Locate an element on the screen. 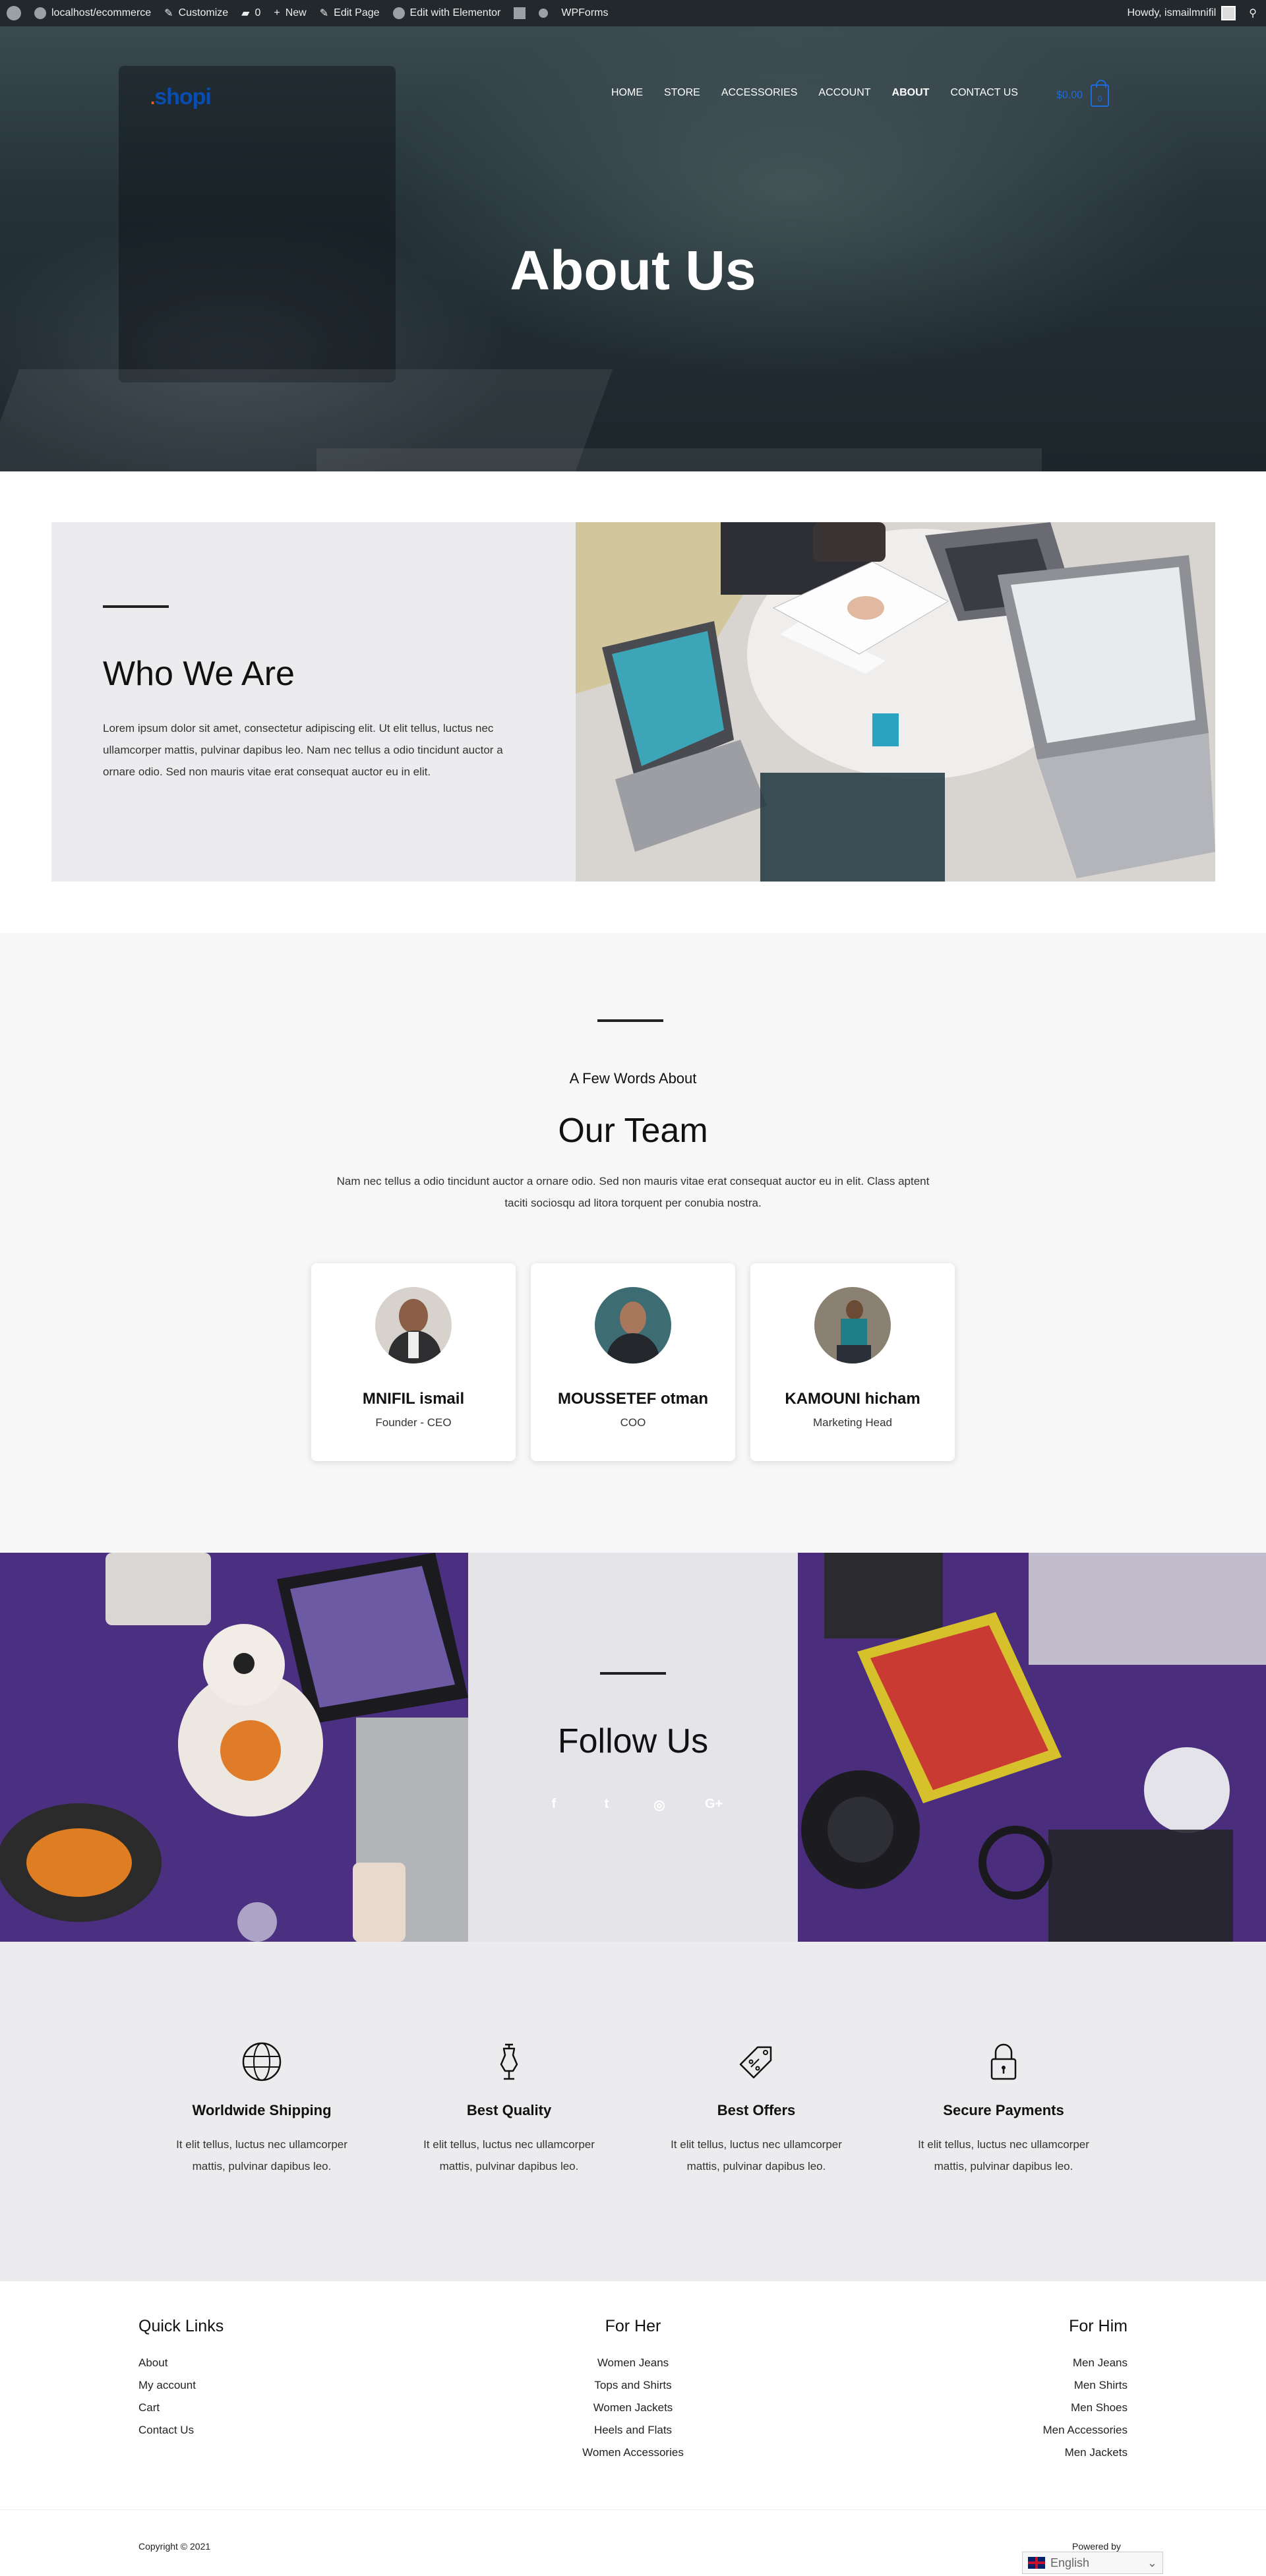  uk-flag-icon is located at coordinates (1036, 2563).